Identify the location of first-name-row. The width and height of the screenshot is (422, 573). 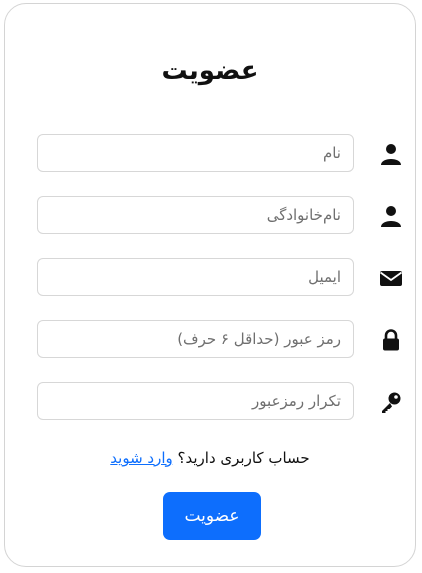
(210, 153).